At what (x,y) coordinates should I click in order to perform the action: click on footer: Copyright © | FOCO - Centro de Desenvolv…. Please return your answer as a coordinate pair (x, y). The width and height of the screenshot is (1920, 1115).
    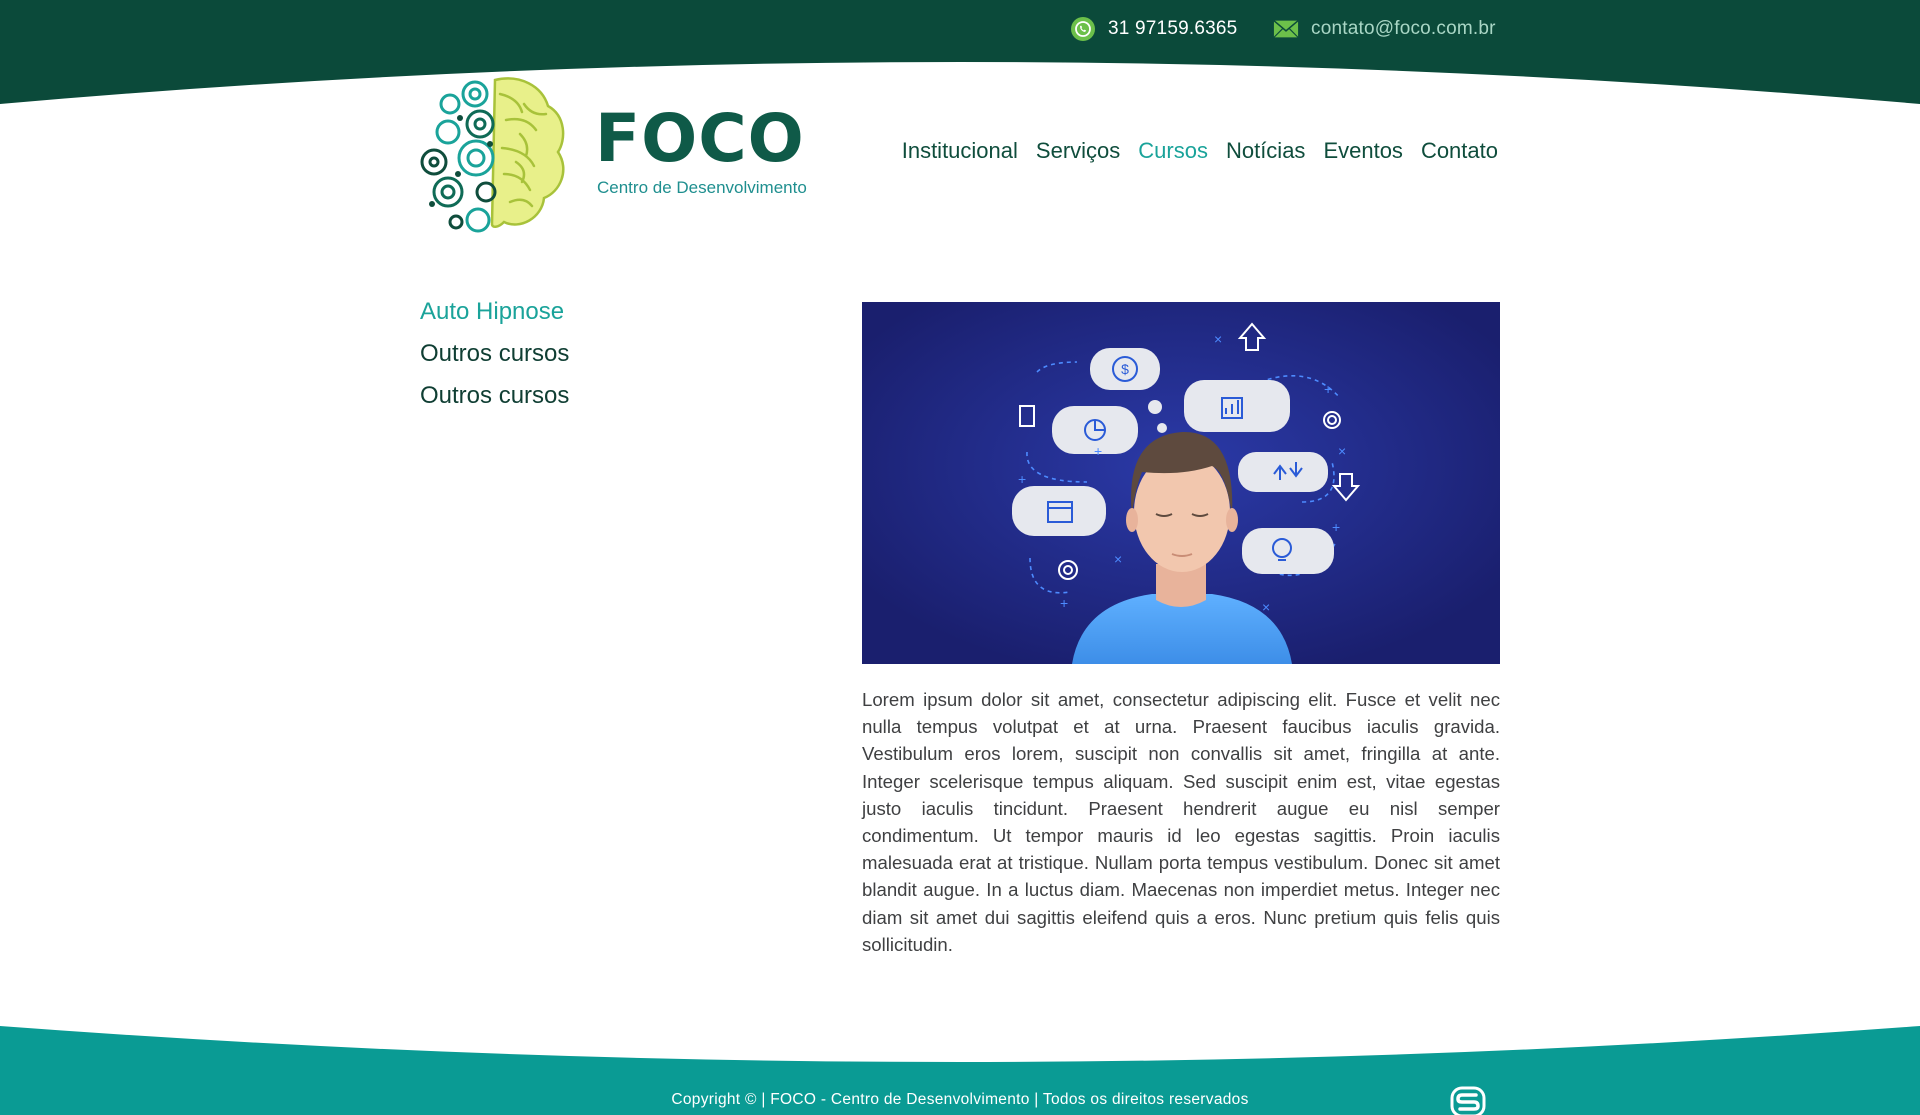
    Looking at the image, I should click on (960, 1067).